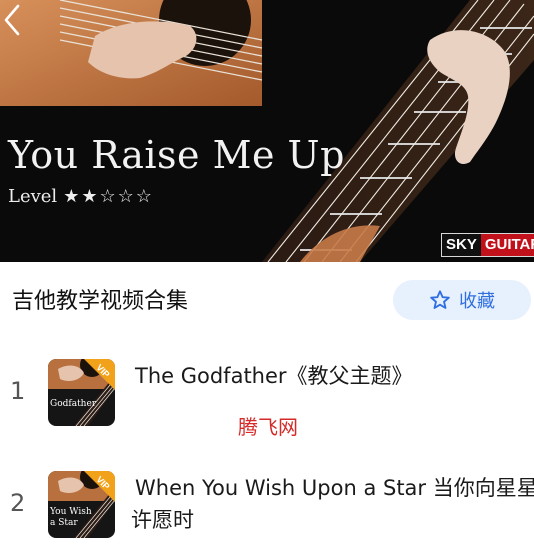 Image resolution: width=534 pixels, height=550 pixels. Describe the element at coordinates (12, 18) in the screenshot. I see `back-arrow-icon` at that location.